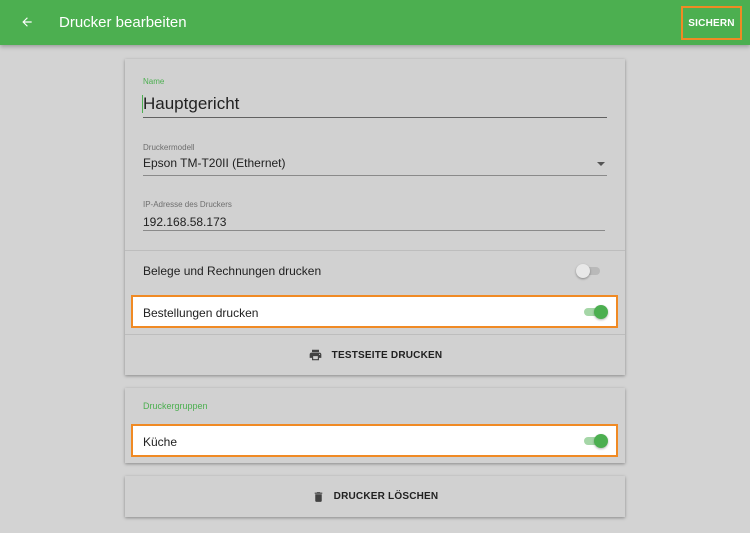 Image resolution: width=750 pixels, height=533 pixels. Describe the element at coordinates (374, 230) in the screenshot. I see `ip-underline` at that location.